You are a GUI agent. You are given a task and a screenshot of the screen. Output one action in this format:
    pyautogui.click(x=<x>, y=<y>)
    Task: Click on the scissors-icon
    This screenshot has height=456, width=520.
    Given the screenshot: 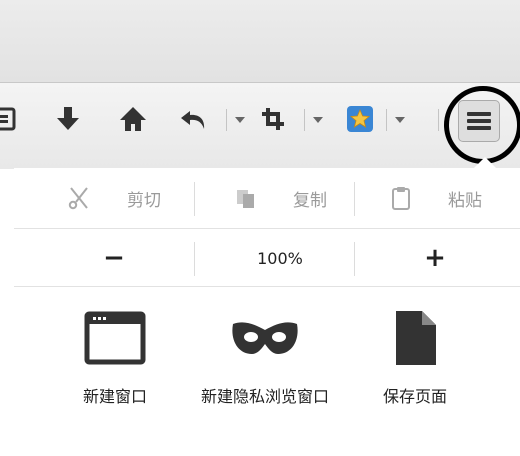 What is the action you would take?
    pyautogui.click(x=78, y=198)
    